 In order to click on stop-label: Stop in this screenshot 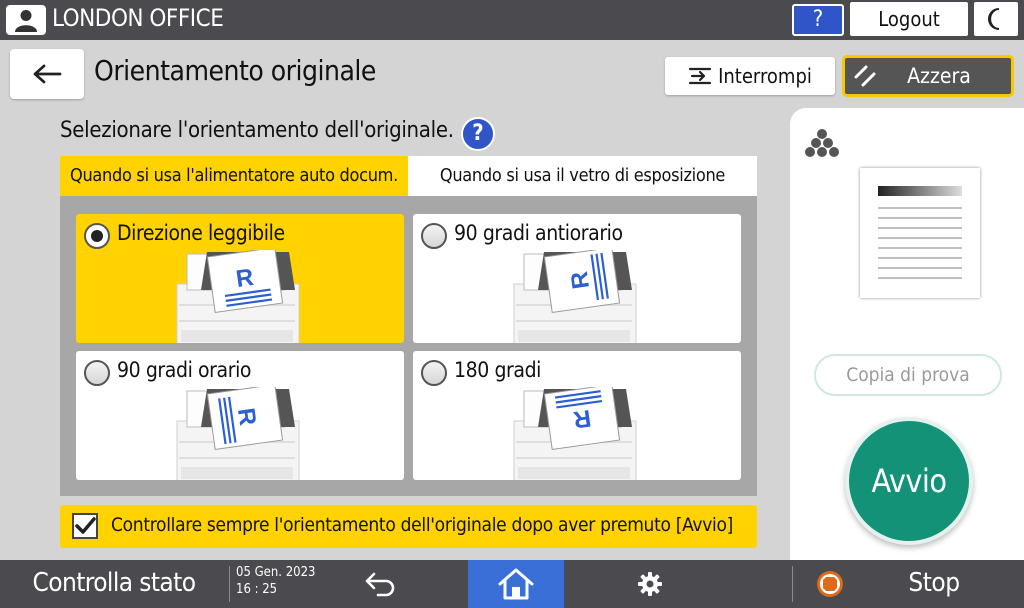, I will do `click(934, 583)`.